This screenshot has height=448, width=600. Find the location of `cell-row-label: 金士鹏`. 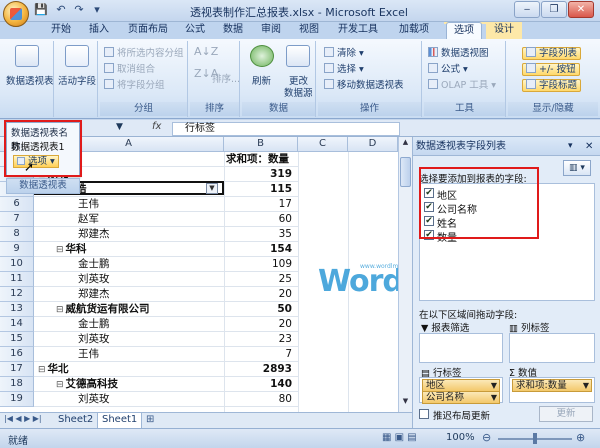

cell-row-label: 金士鹏 is located at coordinates (129, 264).